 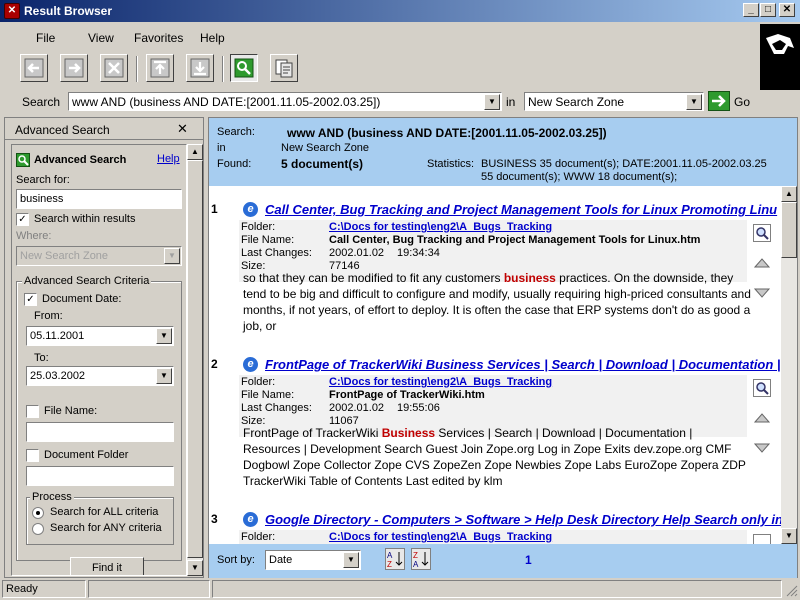 I want to click on search-for-input: business, so click(x=99, y=199).